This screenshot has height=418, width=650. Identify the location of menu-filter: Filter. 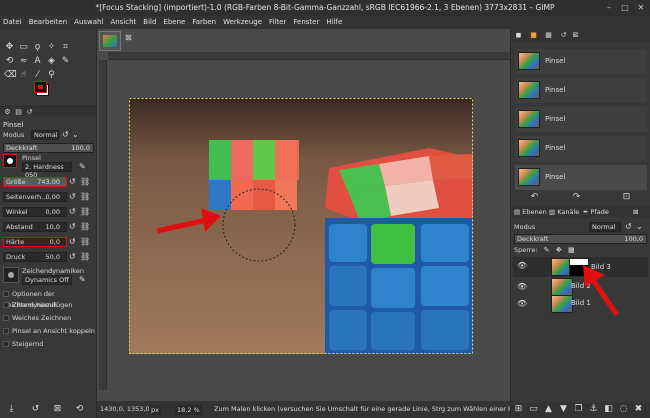
(277, 22).